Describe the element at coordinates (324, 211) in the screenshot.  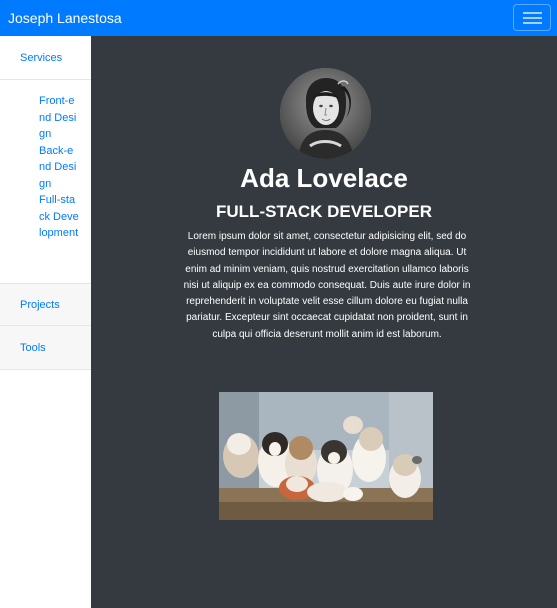
I see `profile-title: FULL-STACK DEVELOPER` at that location.